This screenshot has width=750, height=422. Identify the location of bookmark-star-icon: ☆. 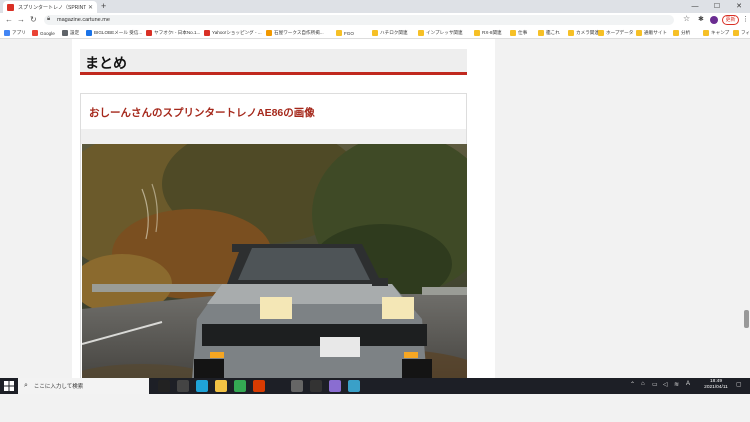
(686, 18).